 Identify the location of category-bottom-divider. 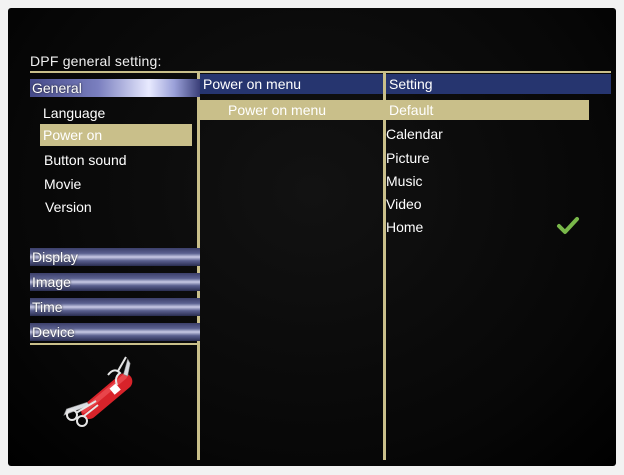
(115, 344).